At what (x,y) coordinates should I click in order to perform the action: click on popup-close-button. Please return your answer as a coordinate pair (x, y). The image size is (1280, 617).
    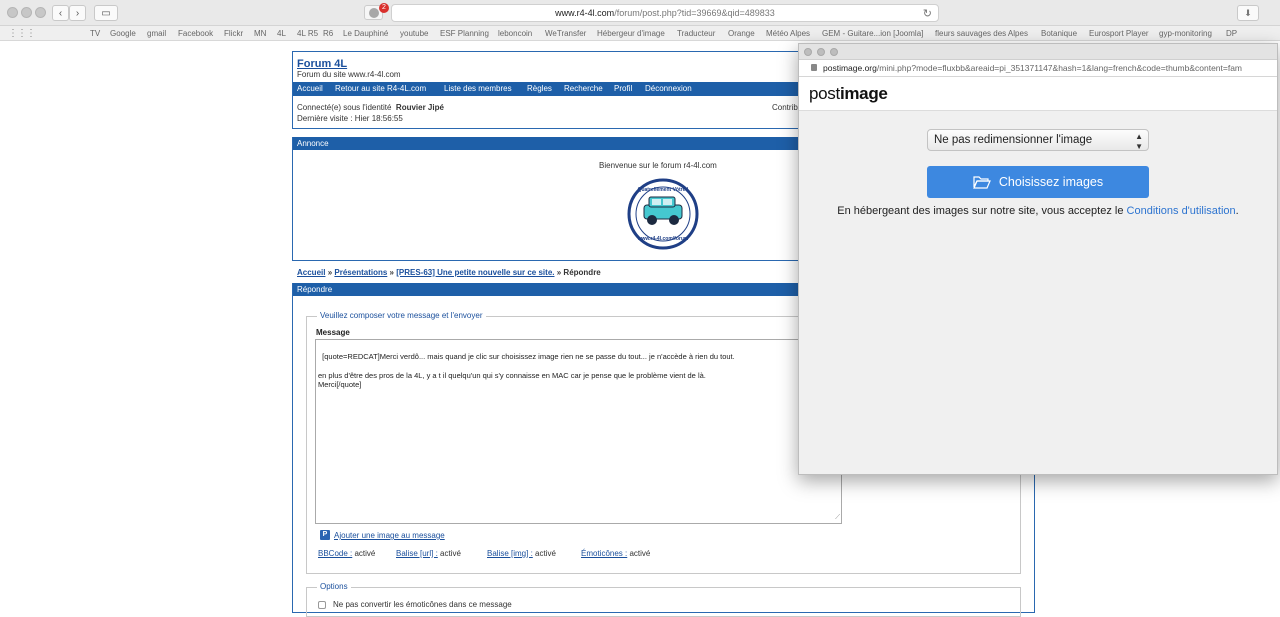
    Looking at the image, I should click on (808, 52).